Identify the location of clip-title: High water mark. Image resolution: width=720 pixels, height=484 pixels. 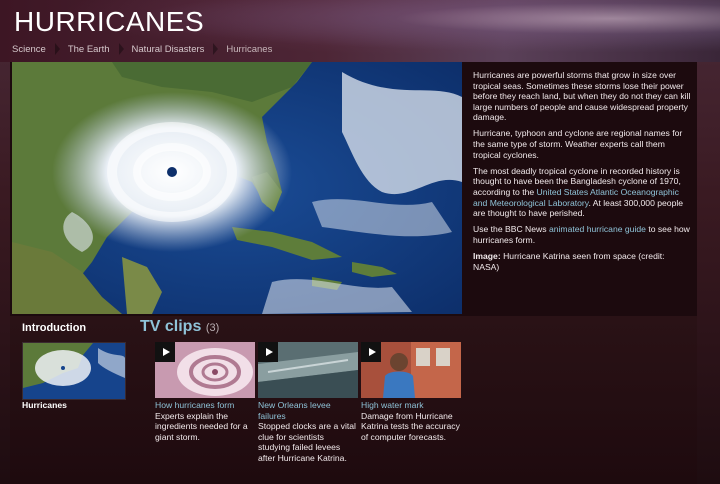
(411, 405).